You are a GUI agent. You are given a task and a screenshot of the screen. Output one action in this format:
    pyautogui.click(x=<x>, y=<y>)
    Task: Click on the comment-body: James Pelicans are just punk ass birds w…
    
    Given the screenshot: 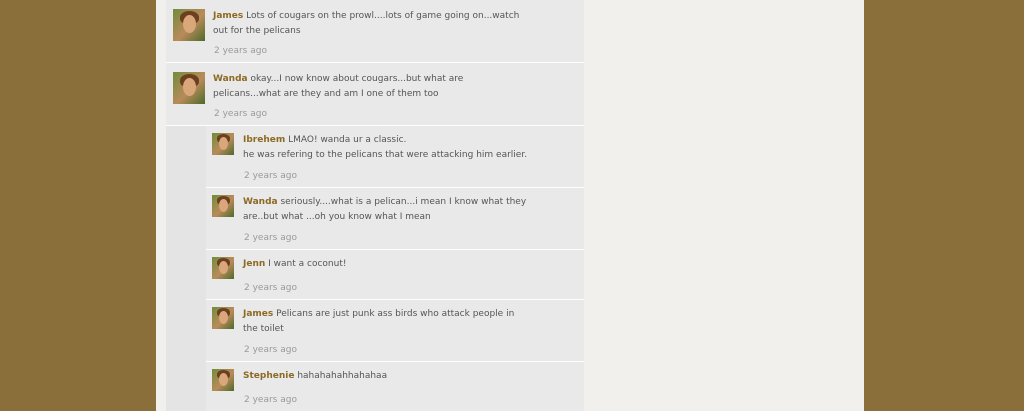 What is the action you would take?
    pyautogui.click(x=385, y=322)
    